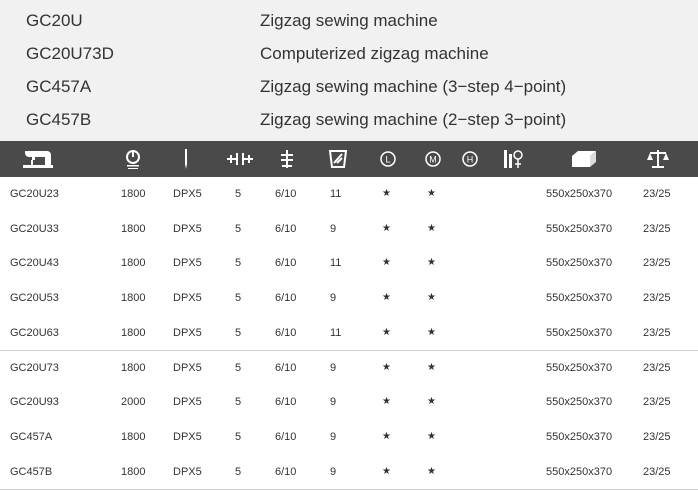 The image size is (698, 491). What do you see at coordinates (34, 402) in the screenshot?
I see `cell-model: GC20U93` at bounding box center [34, 402].